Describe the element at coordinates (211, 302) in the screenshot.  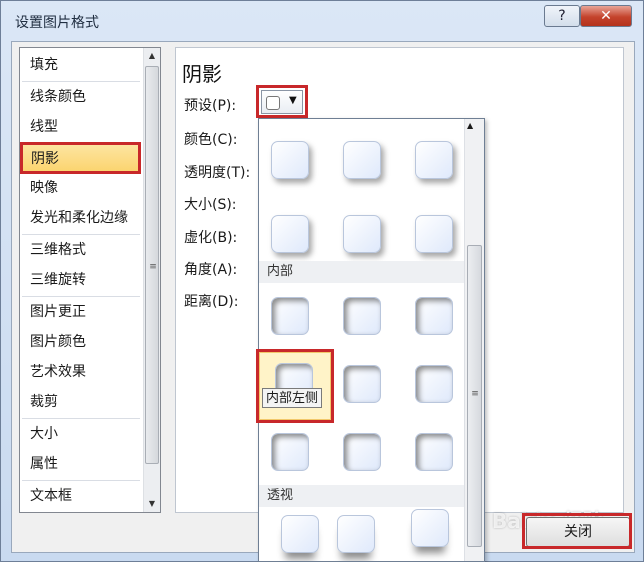
I see `distance-label: 距离(D):` at that location.